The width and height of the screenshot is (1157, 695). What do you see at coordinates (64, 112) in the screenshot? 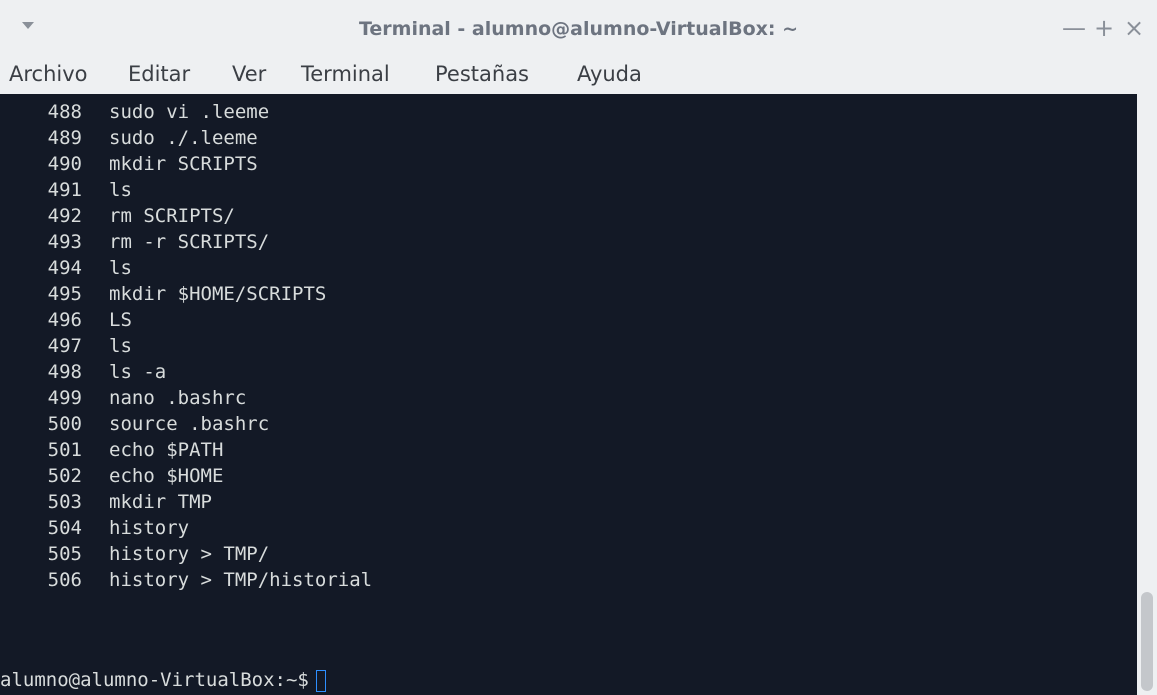
I see `history-number: 488` at bounding box center [64, 112].